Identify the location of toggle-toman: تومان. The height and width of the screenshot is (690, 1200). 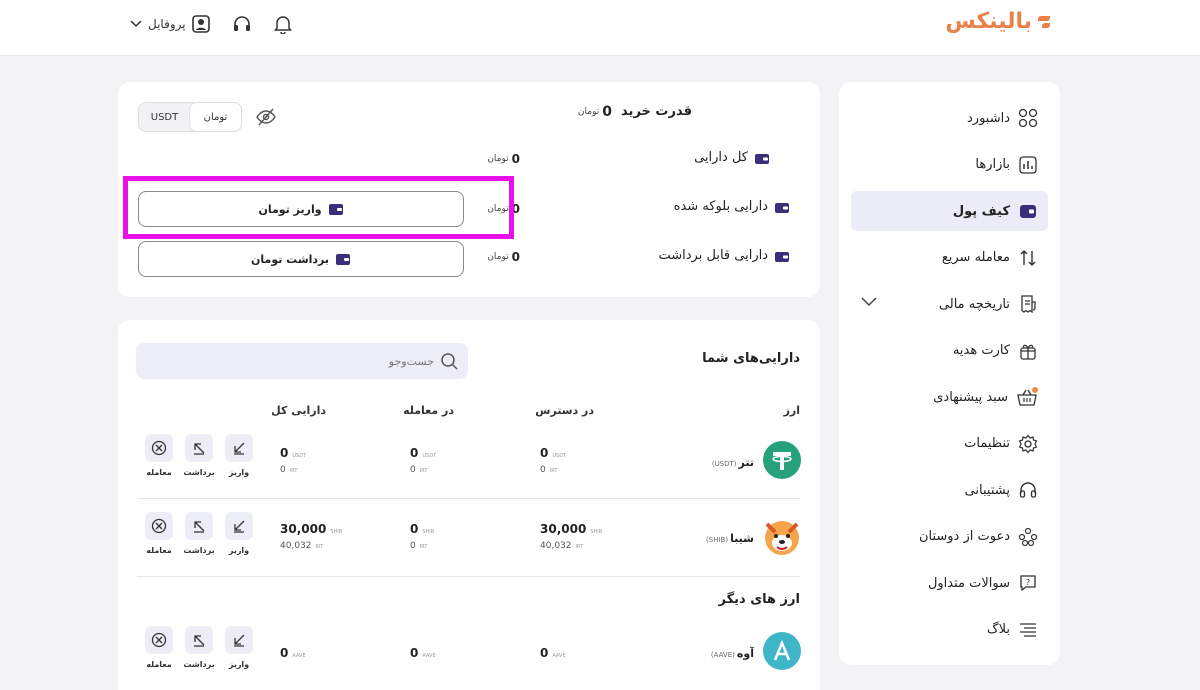
(215, 117).